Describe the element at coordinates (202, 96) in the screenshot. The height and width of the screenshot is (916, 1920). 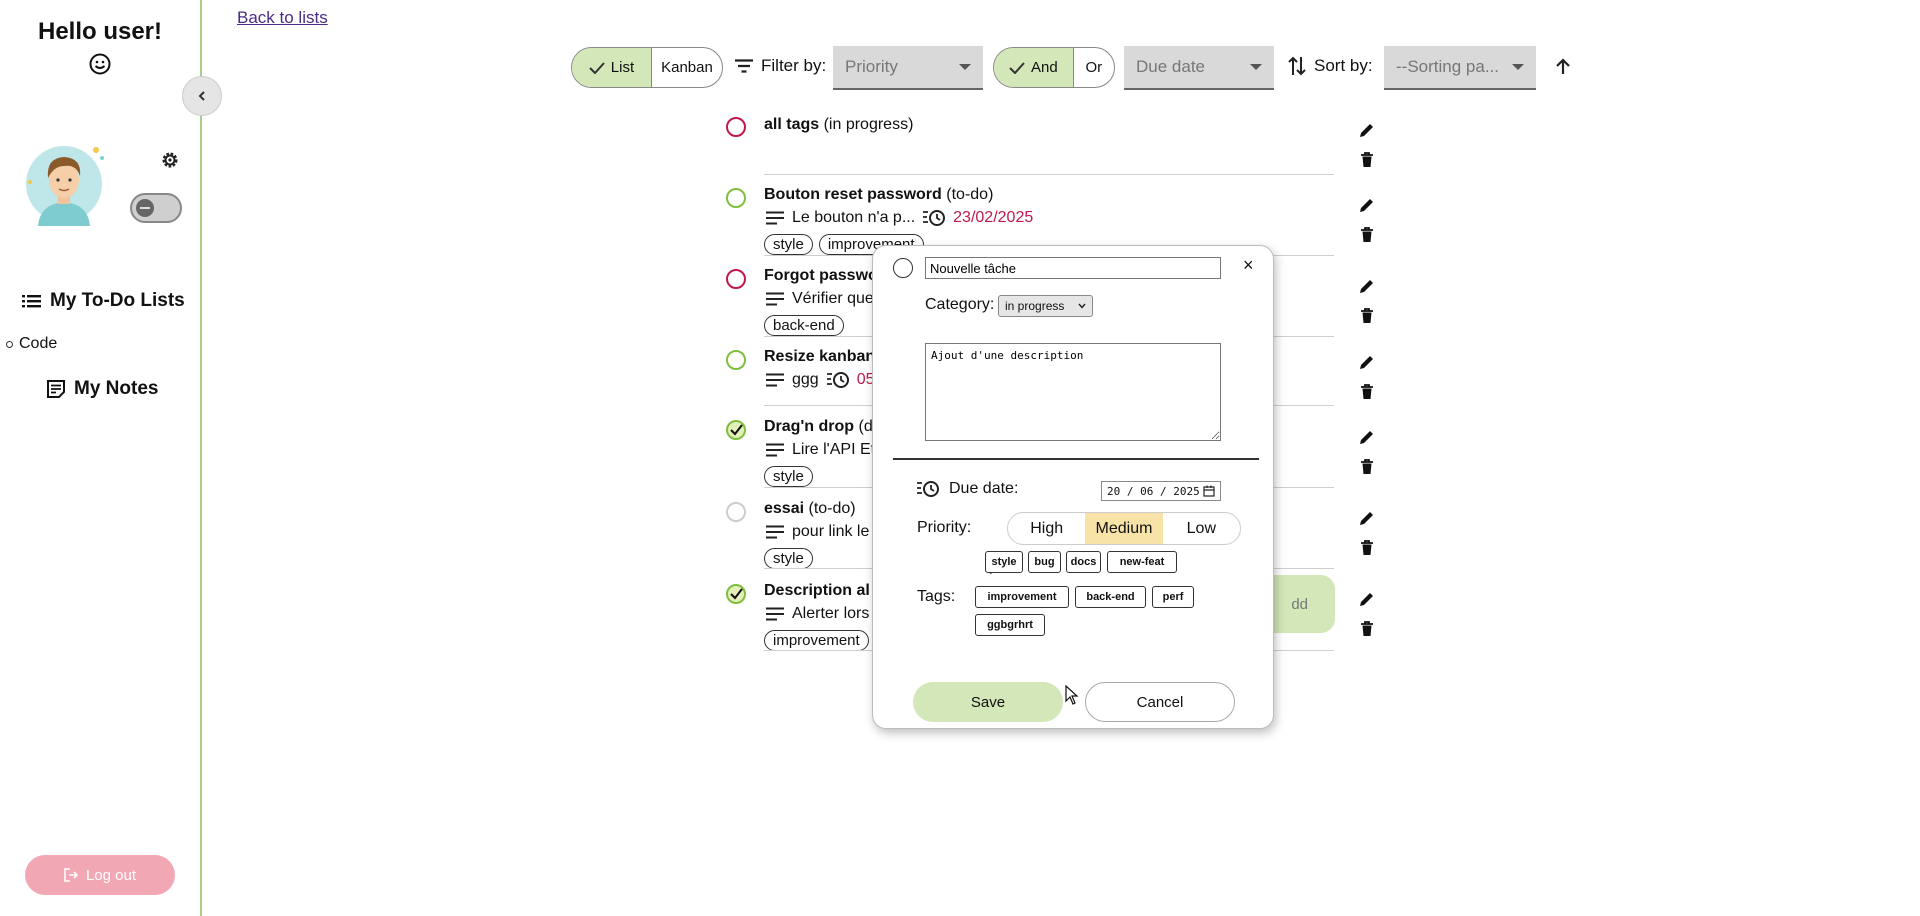
I see `collapse-sidebar-button` at that location.